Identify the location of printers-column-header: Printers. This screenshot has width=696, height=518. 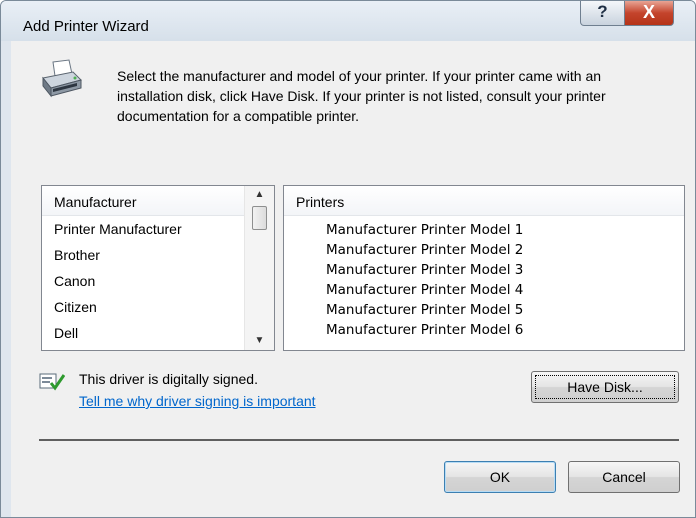
(484, 201).